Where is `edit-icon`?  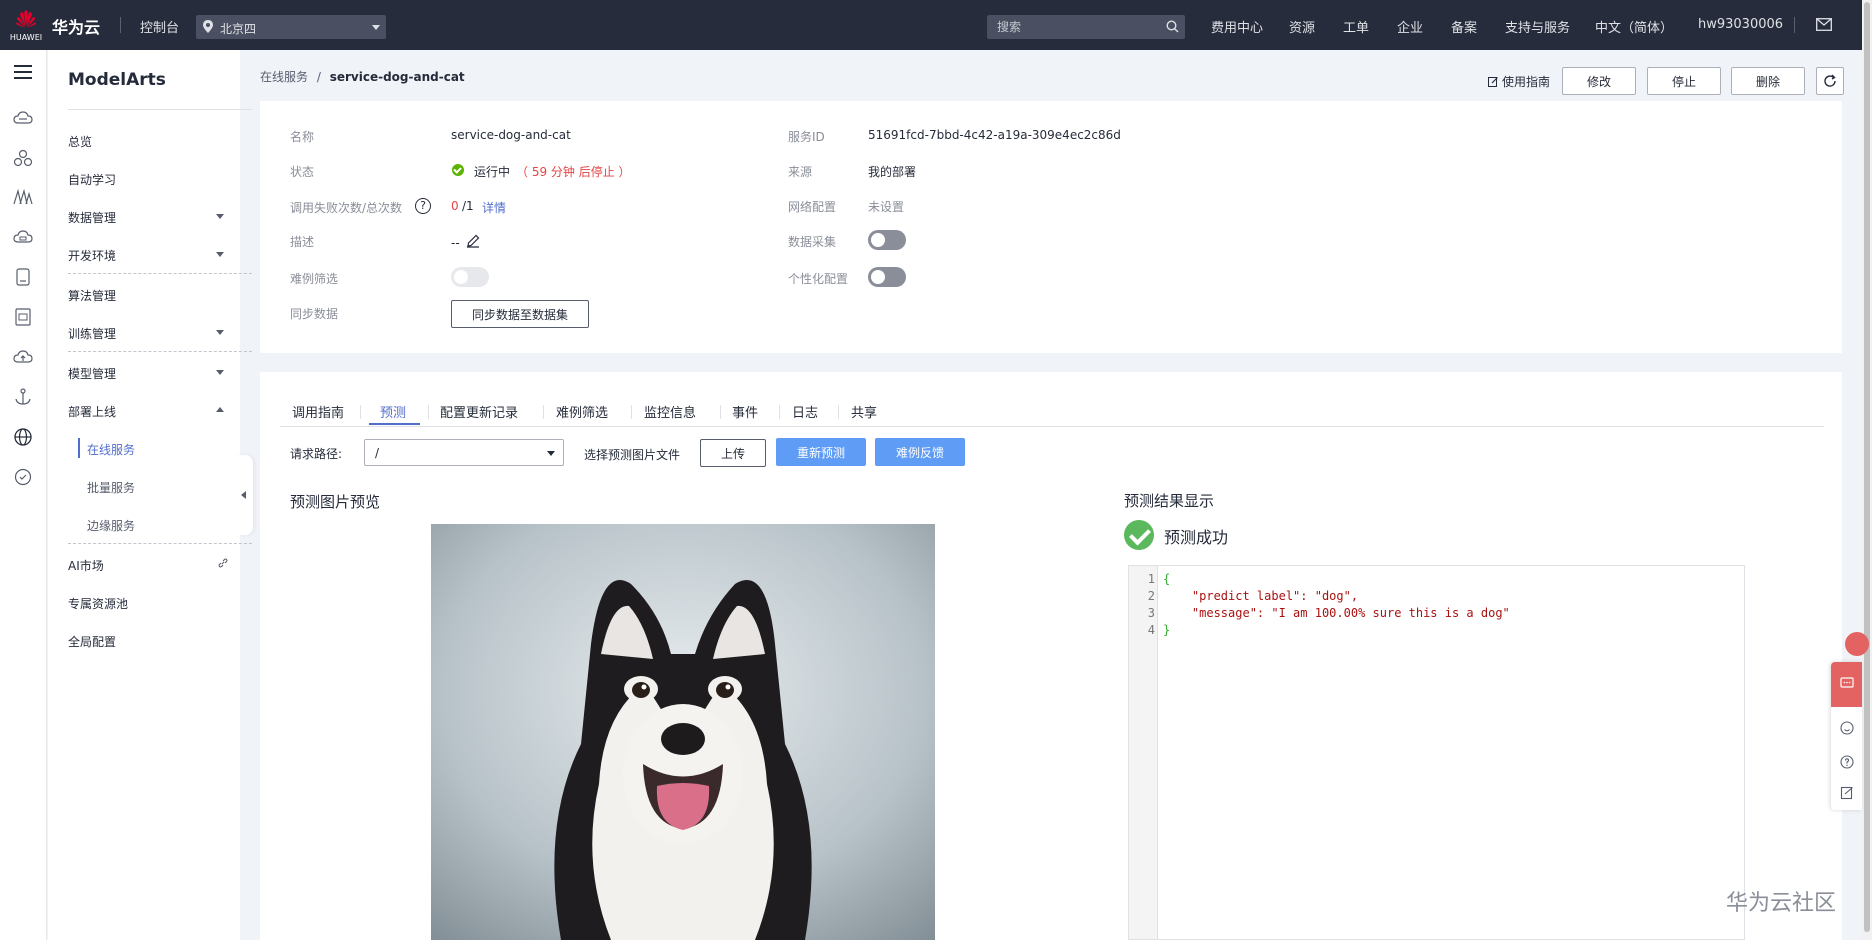
edit-icon is located at coordinates (473, 241).